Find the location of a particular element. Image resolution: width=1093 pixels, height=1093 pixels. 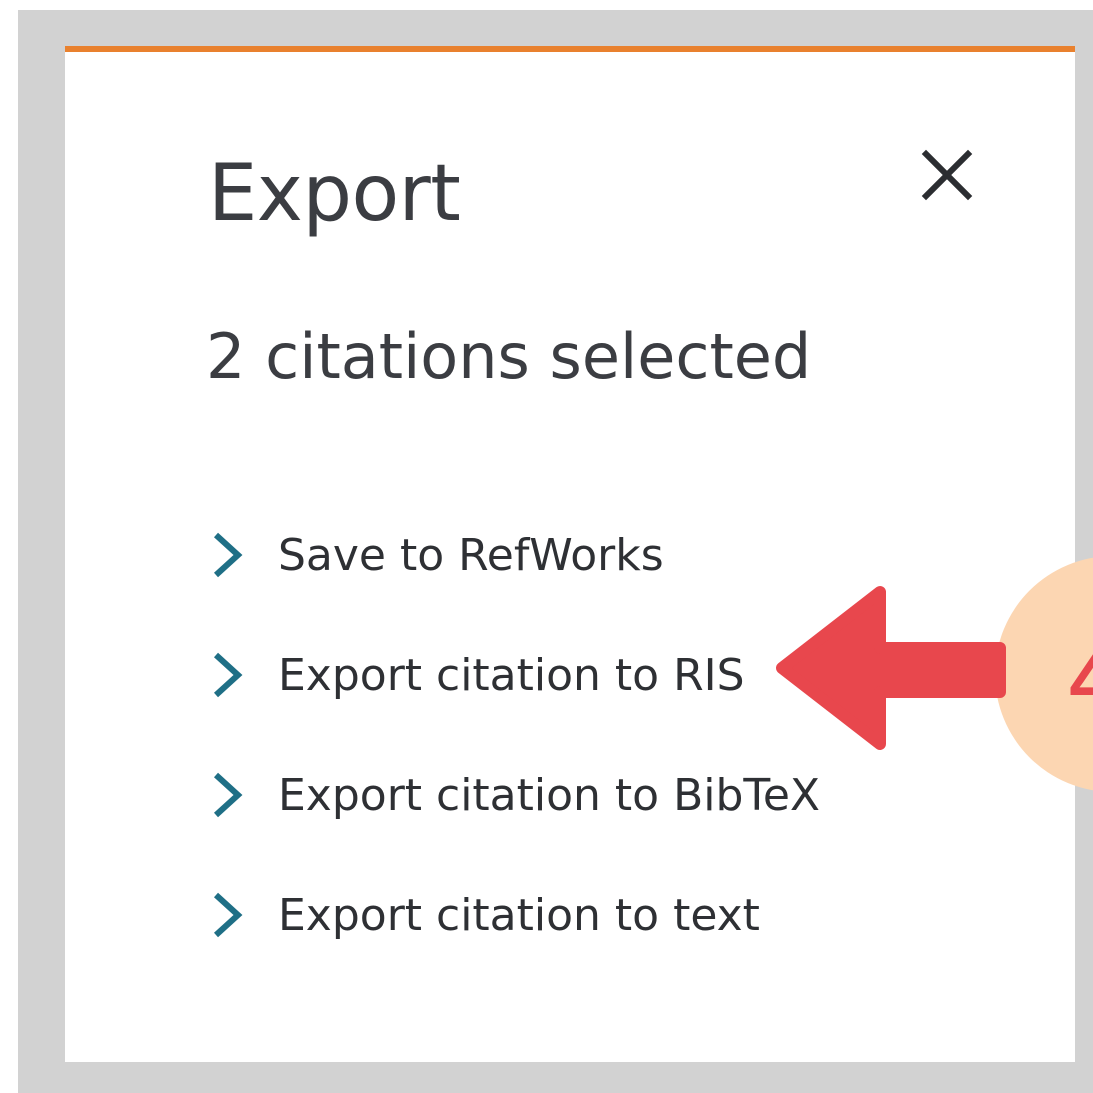

arrow-left-icon is located at coordinates (891, 668).